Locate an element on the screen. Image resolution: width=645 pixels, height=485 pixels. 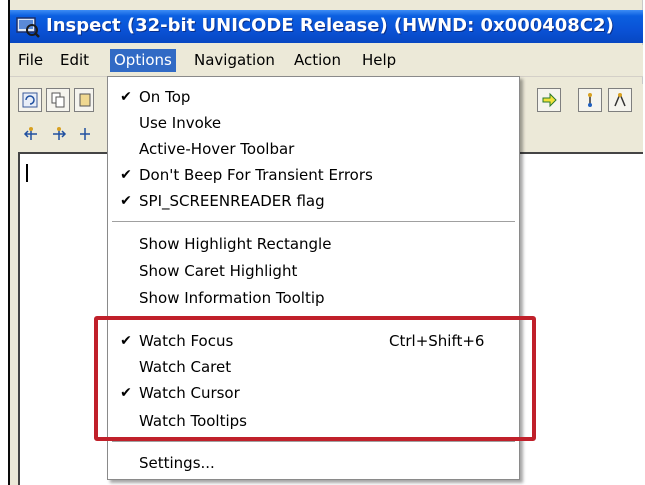
refresh-button is located at coordinates (30, 100).